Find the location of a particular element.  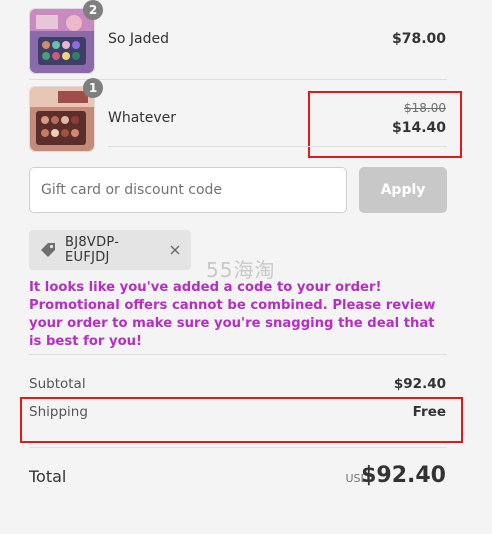

whatever-image is located at coordinates (62, 119).